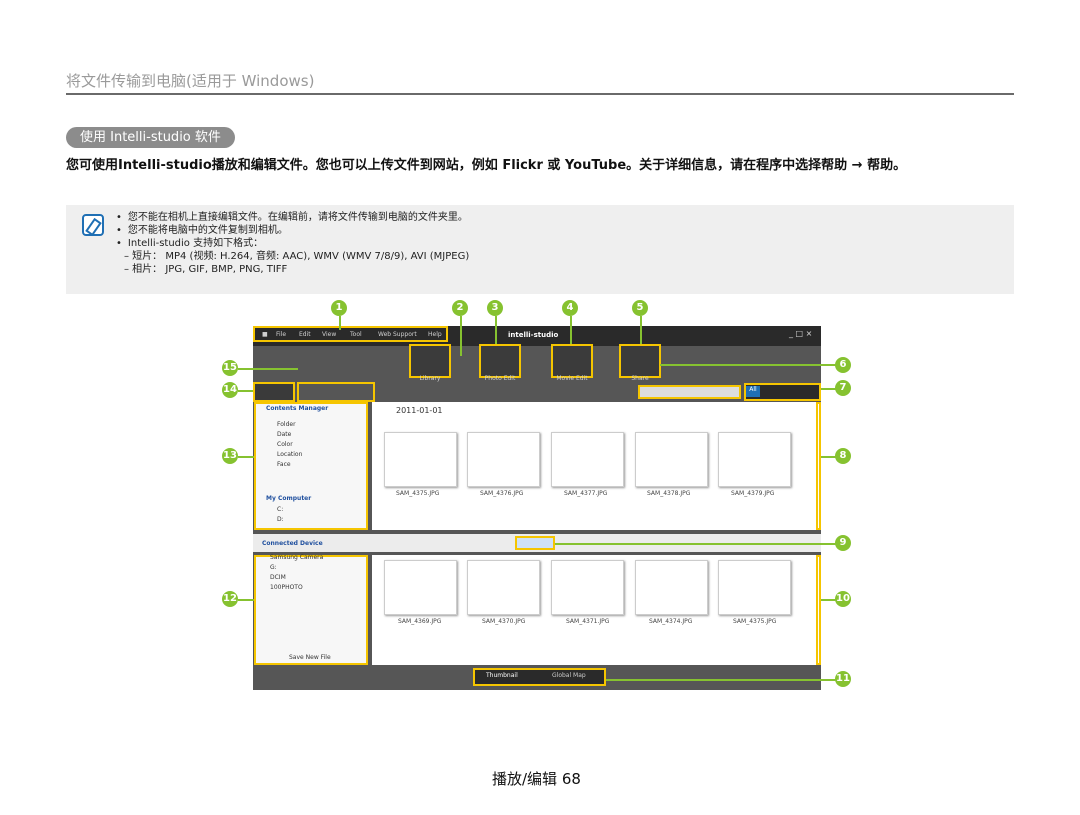  Describe the element at coordinates (755, 621) in the screenshot. I see `thumbnail-name: SAM_4375.JPG` at that location.